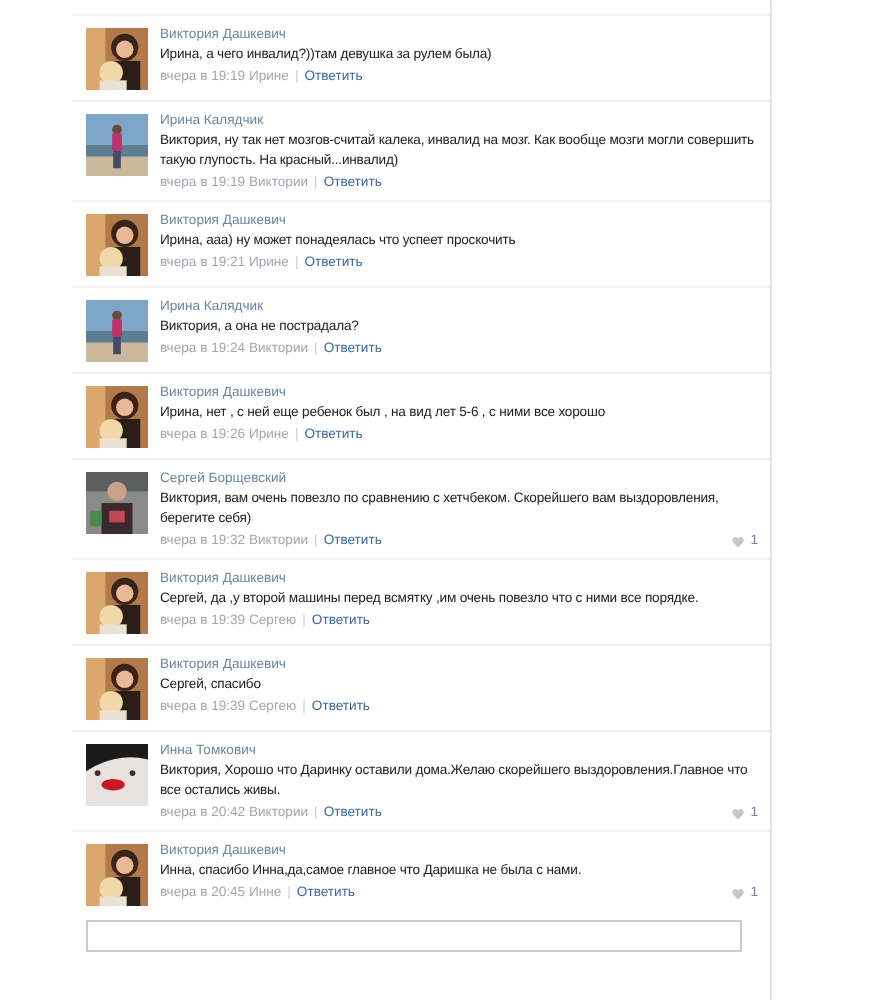  I want to click on comment-field, so click(414, 936).